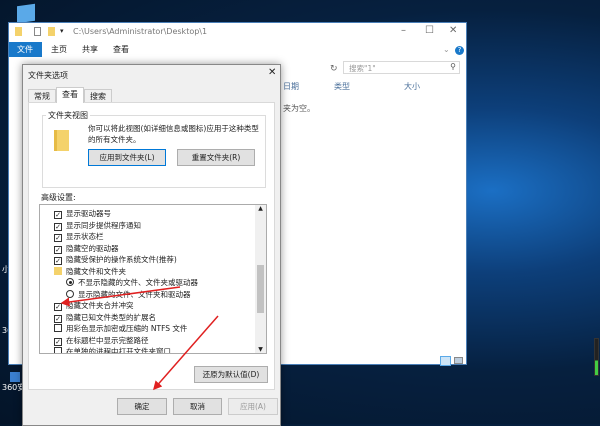  I want to click on annotation-arrows, so click(139, 338).